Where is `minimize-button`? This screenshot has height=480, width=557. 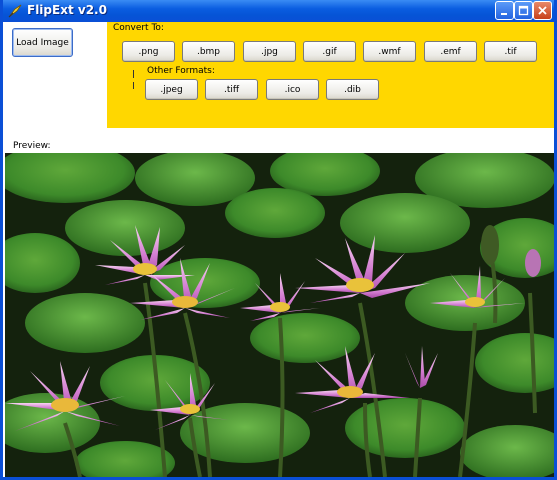 minimize-button is located at coordinates (504, 10).